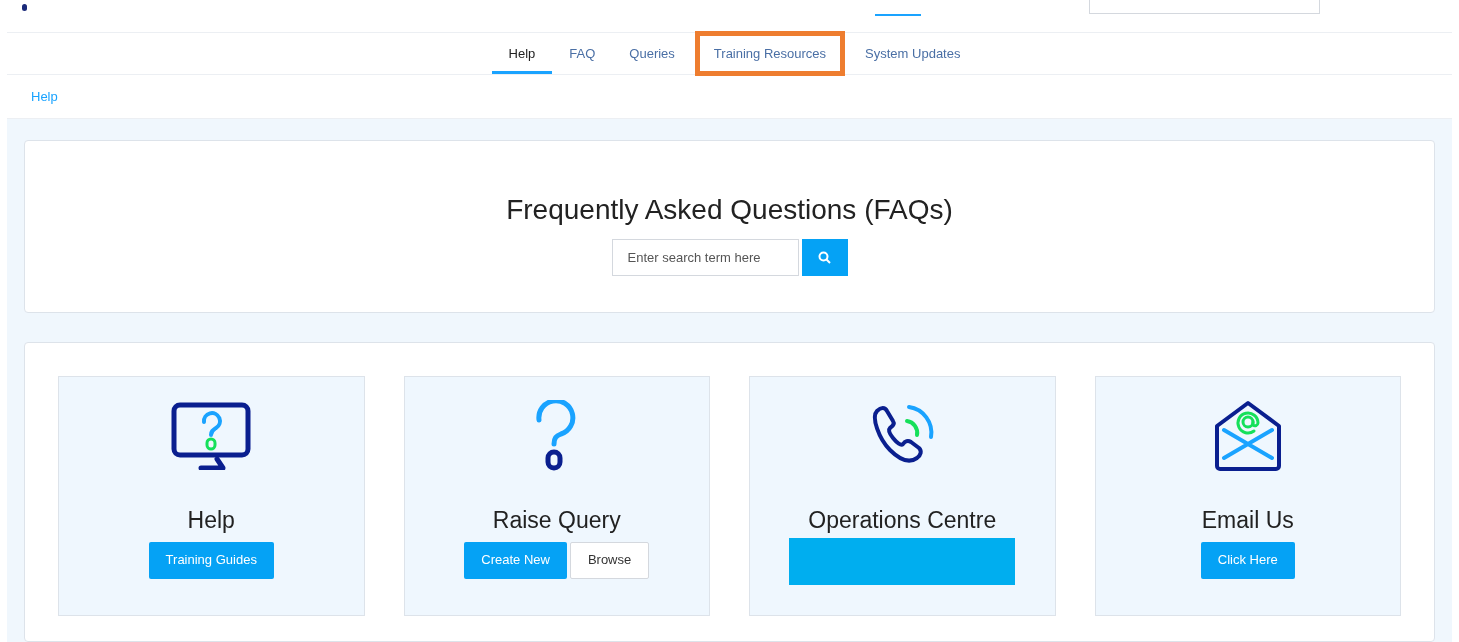 The width and height of the screenshot is (1459, 642). I want to click on faq-title: Frequently Asked Questions (FAQs), so click(729, 210).